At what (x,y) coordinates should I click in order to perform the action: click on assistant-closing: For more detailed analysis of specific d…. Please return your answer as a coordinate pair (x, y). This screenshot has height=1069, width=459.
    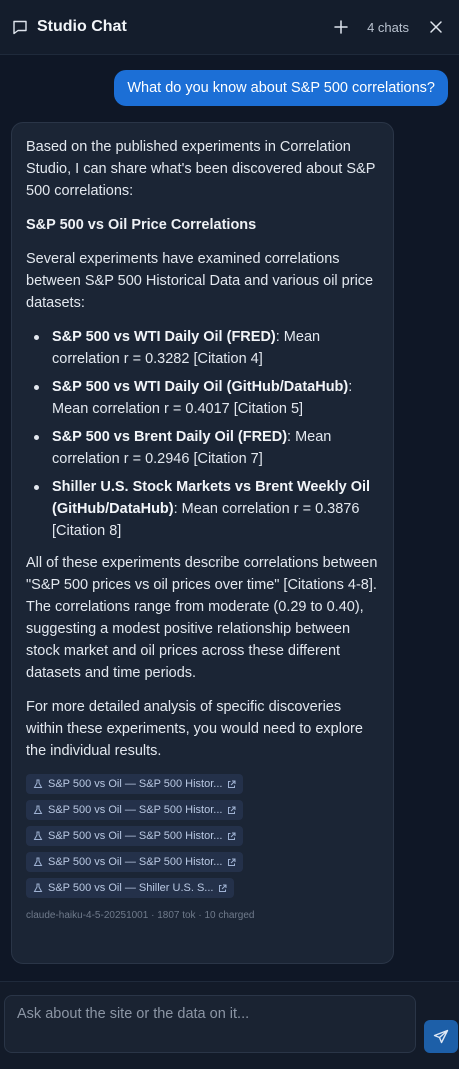
    Looking at the image, I should click on (194, 729).